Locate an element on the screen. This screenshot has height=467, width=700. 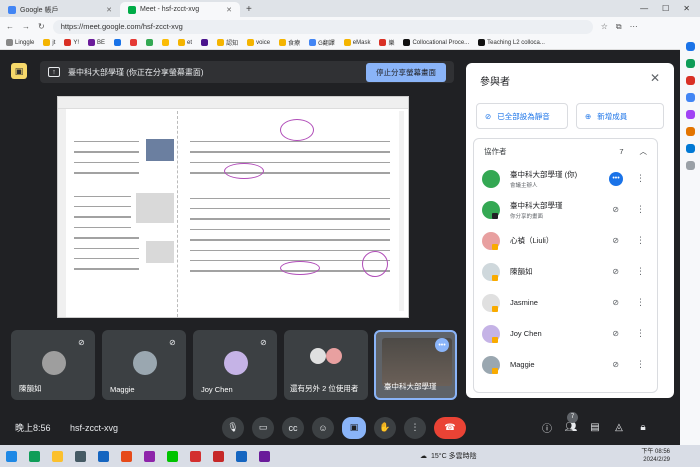
chat-icon: ▤ is located at coordinates (595, 428).